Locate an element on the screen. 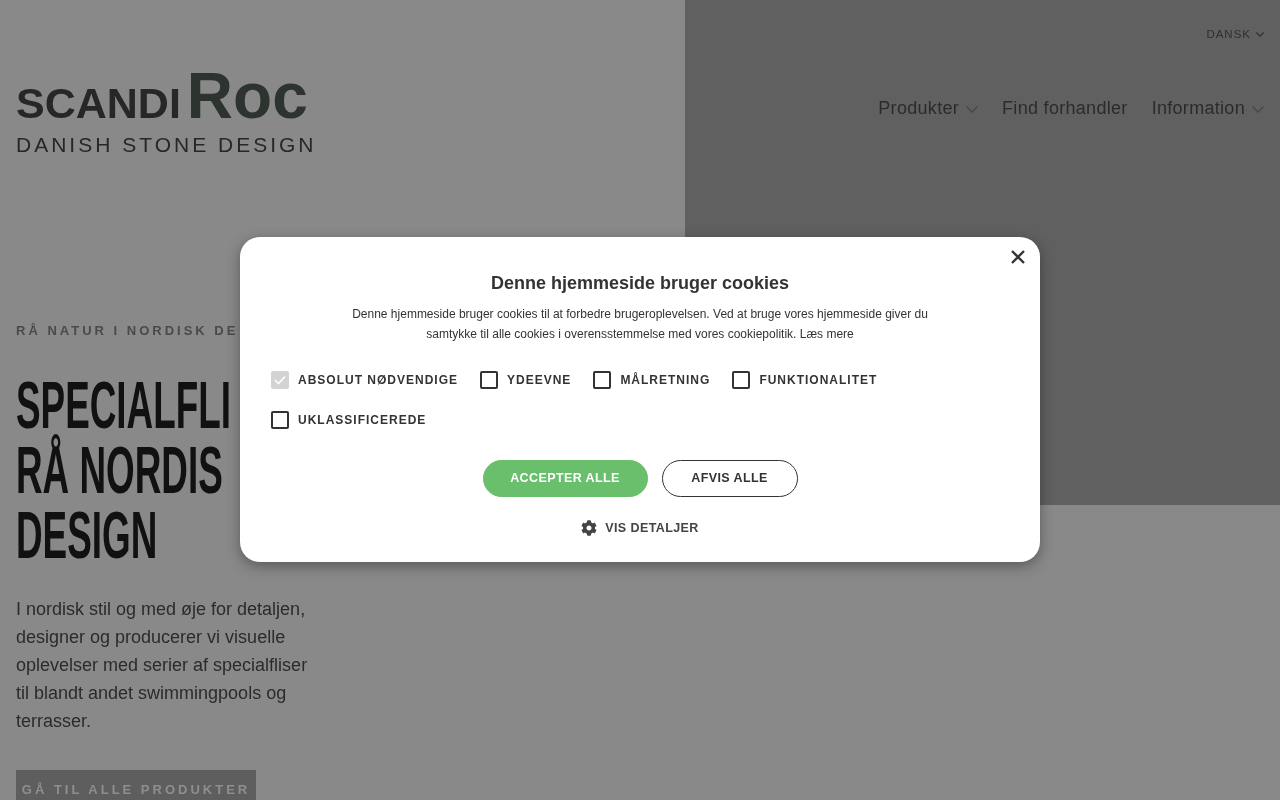  hero-eyebrow: RÅ NATUR I NORDISK DE is located at coordinates (127, 331).